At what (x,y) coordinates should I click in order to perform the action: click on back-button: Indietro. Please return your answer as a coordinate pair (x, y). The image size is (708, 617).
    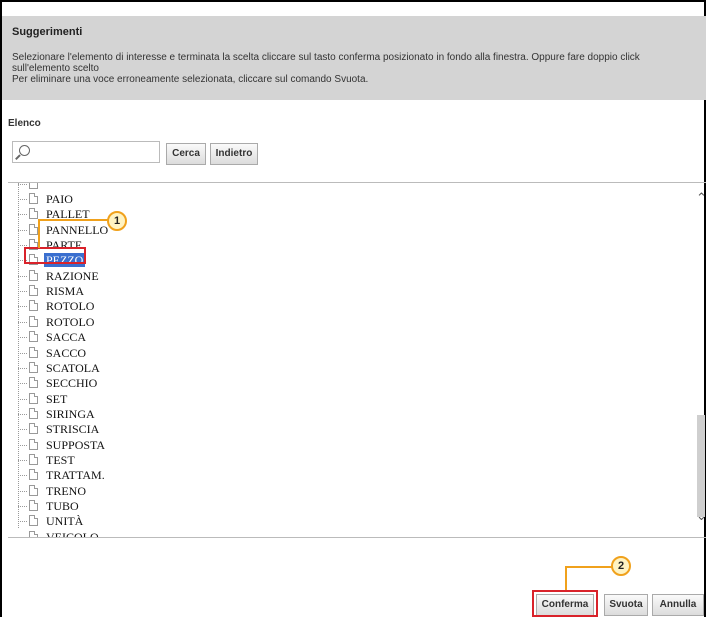
    Looking at the image, I should click on (234, 154).